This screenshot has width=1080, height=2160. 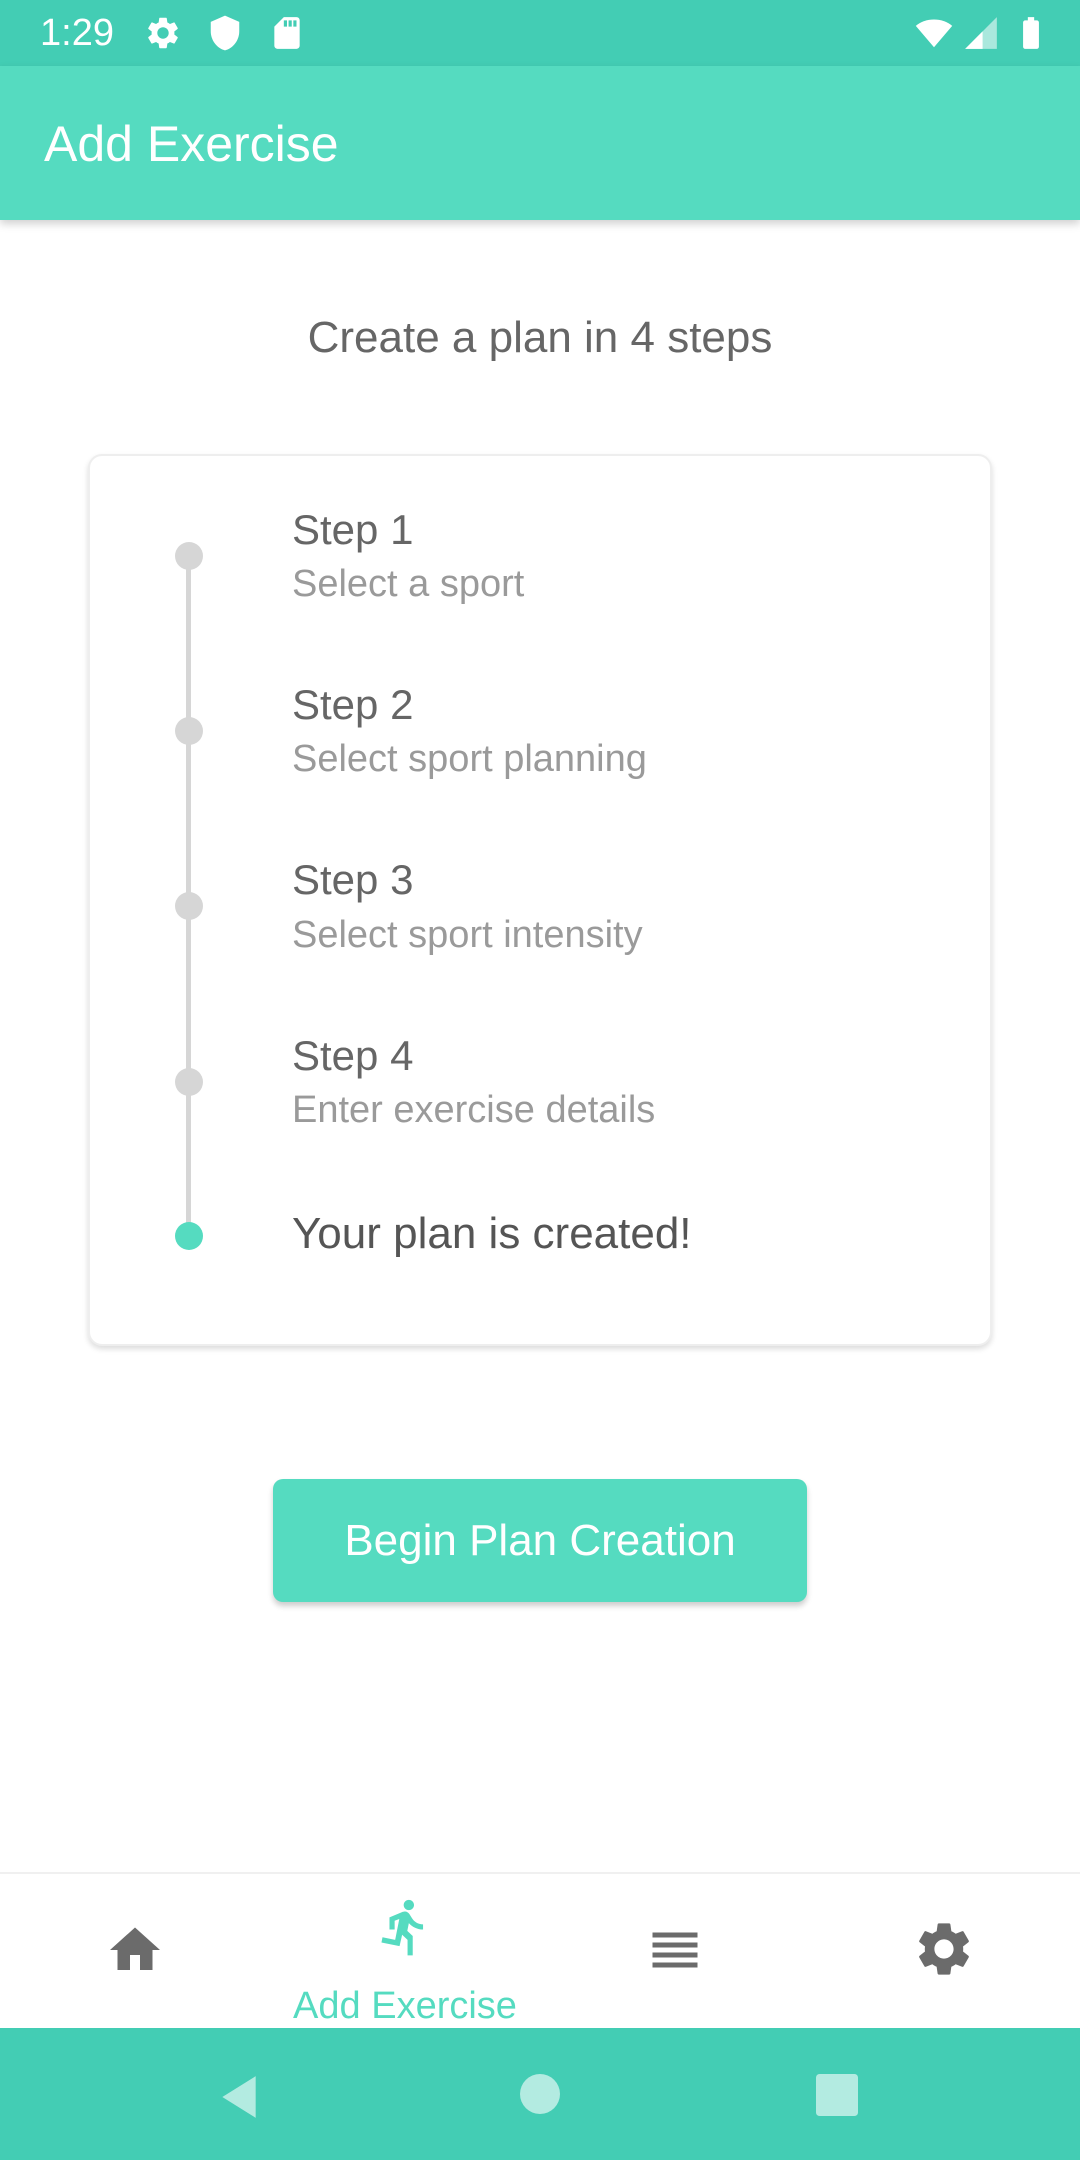 I want to click on nav-item-settings, so click(x=945, y=1952).